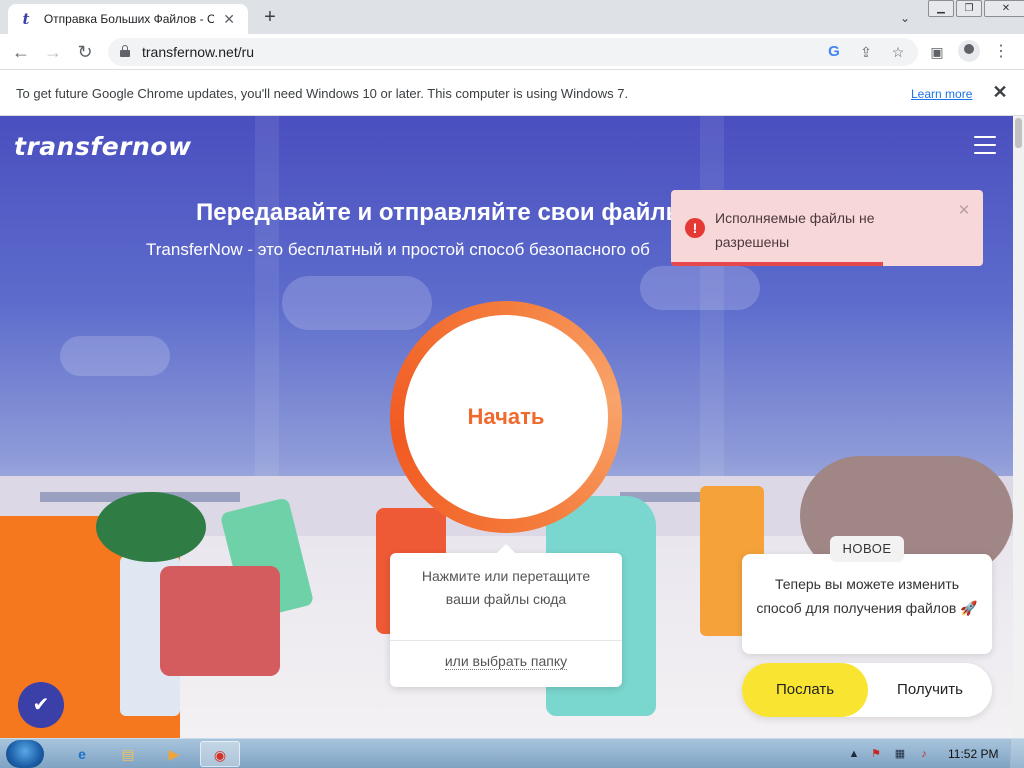 This screenshot has width=1024, height=768. What do you see at coordinates (270, 18) in the screenshot?
I see `new-tab-icon: +` at bounding box center [270, 18].